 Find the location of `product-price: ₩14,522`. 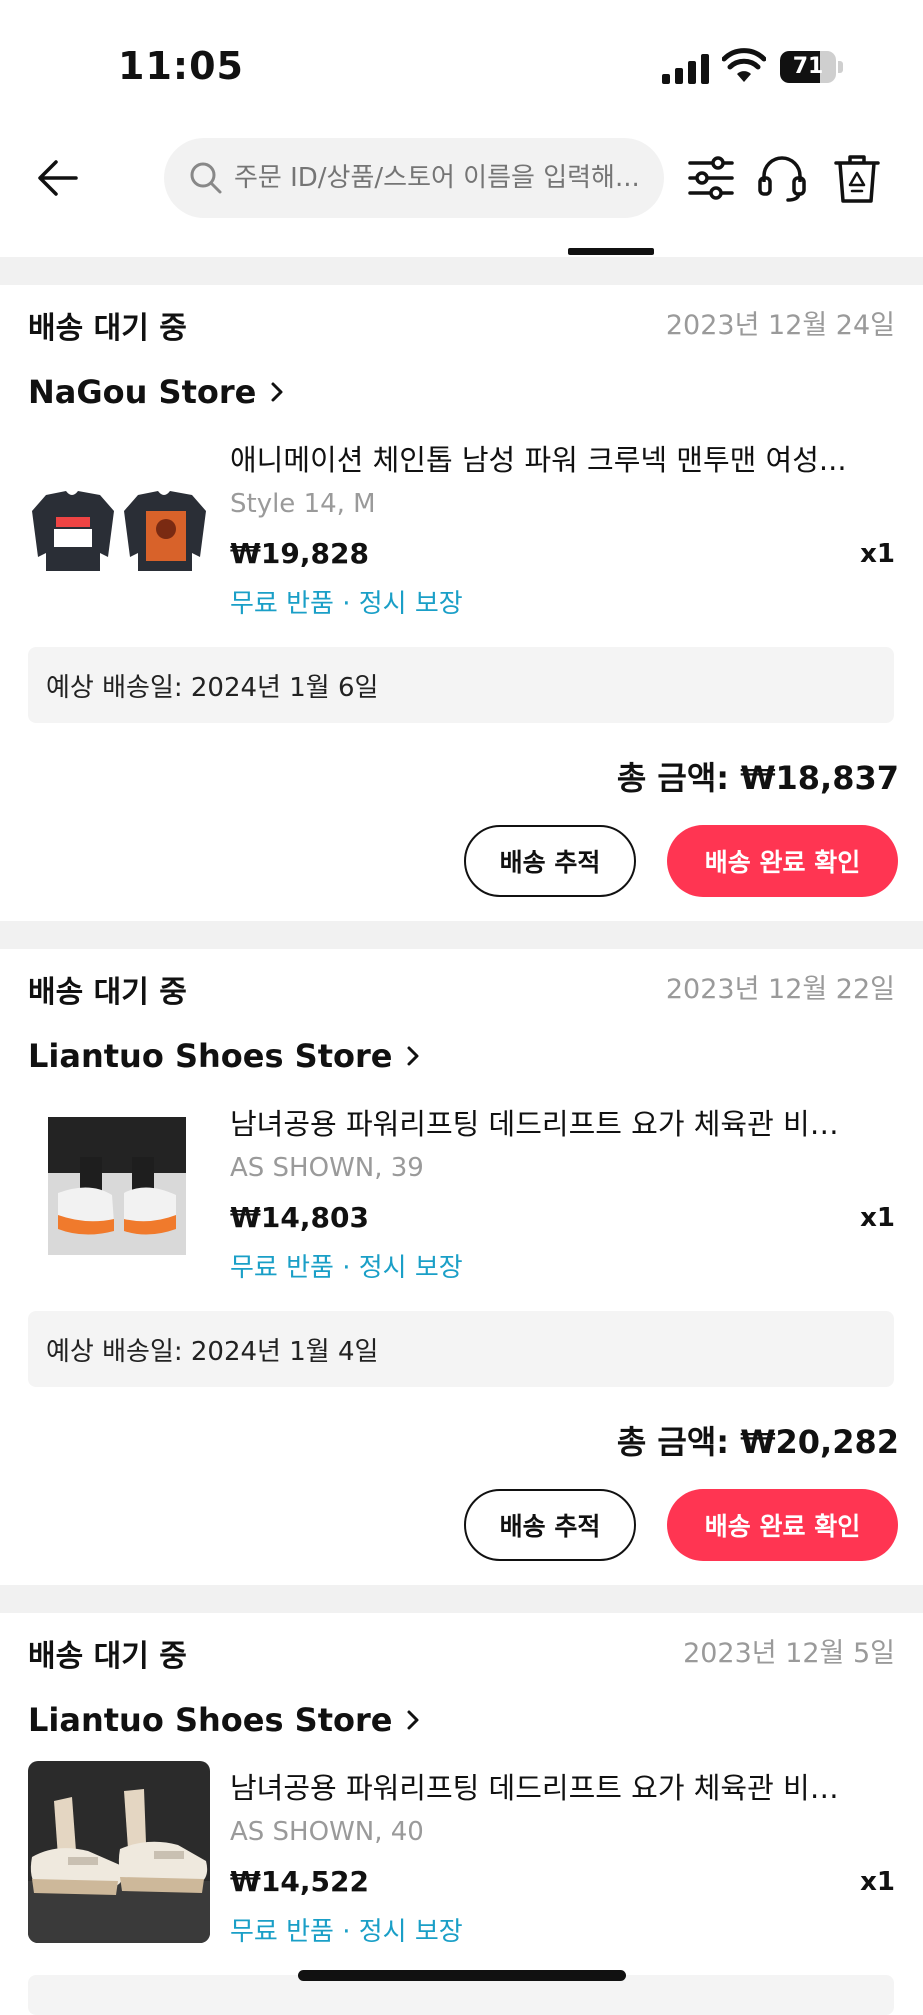

product-price: ₩14,522 is located at coordinates (299, 1881).